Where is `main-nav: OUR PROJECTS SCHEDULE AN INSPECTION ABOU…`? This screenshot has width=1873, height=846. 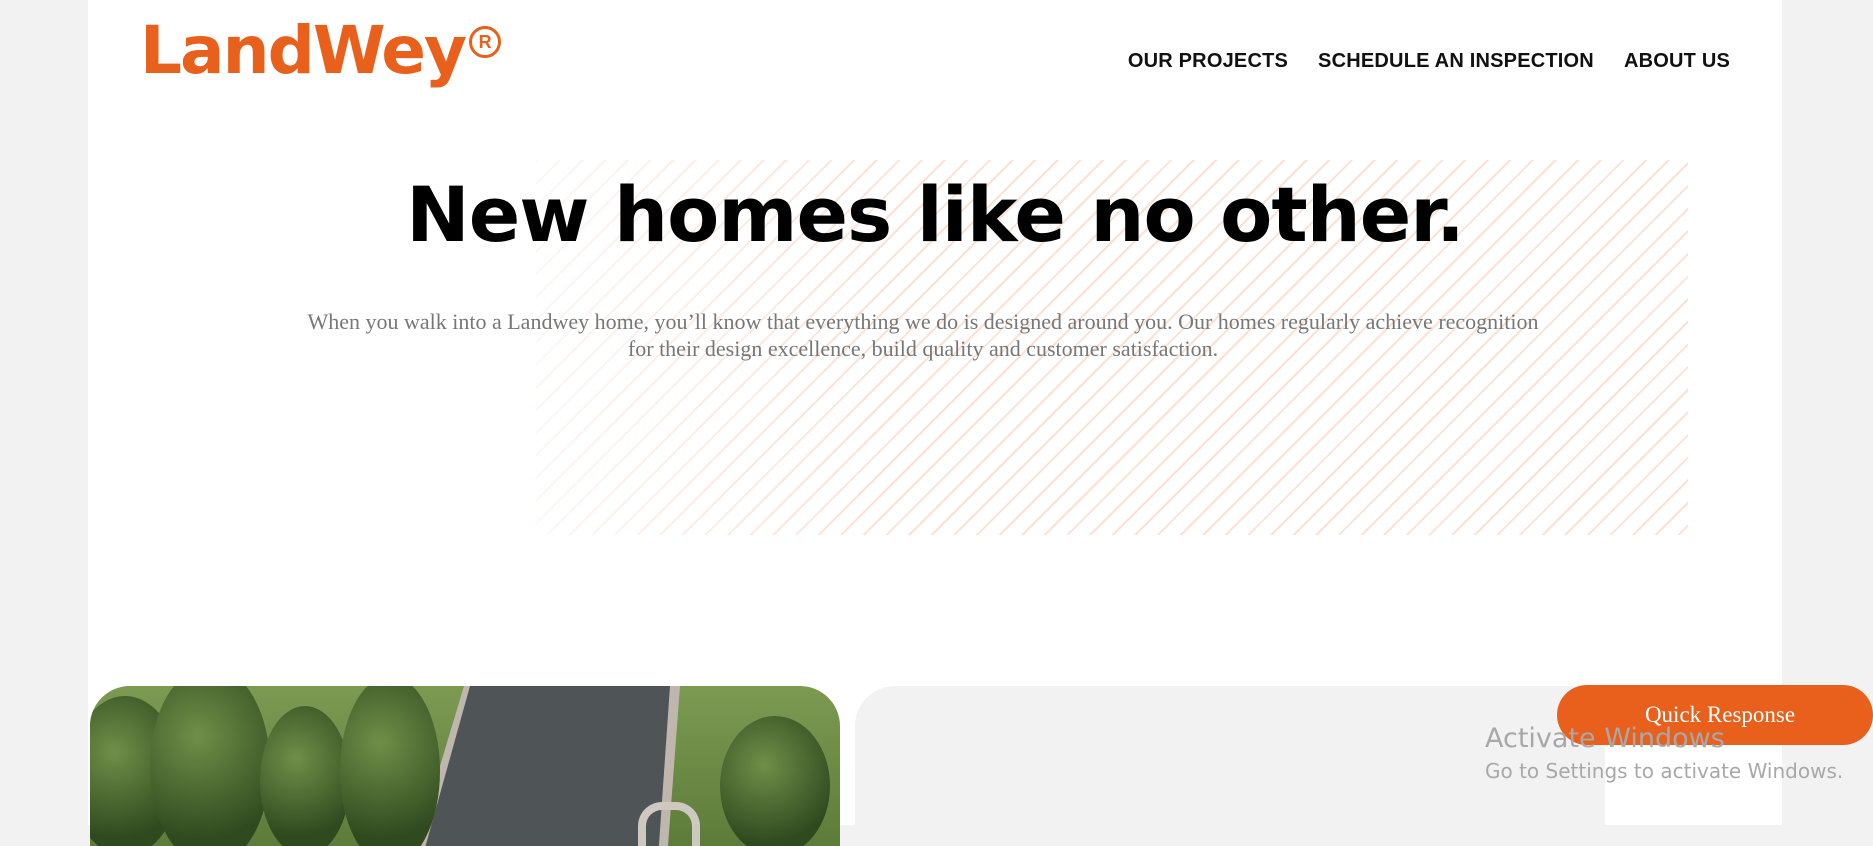 main-nav: OUR PROJECTS SCHEDULE AN INSPECTION ABOU… is located at coordinates (1429, 61).